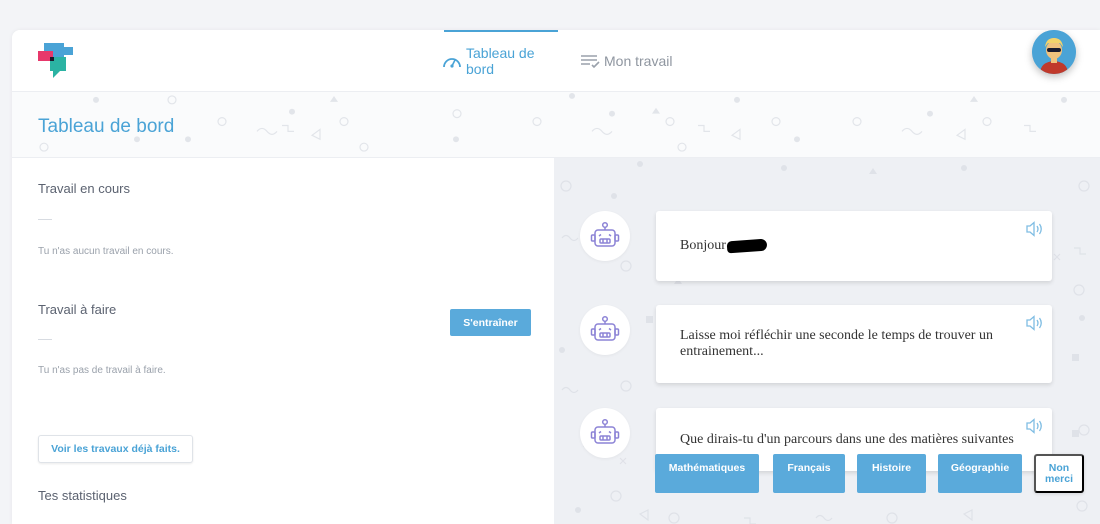 The width and height of the screenshot is (1100, 524). I want to click on choice-geography-button: Géographie, so click(980, 473).